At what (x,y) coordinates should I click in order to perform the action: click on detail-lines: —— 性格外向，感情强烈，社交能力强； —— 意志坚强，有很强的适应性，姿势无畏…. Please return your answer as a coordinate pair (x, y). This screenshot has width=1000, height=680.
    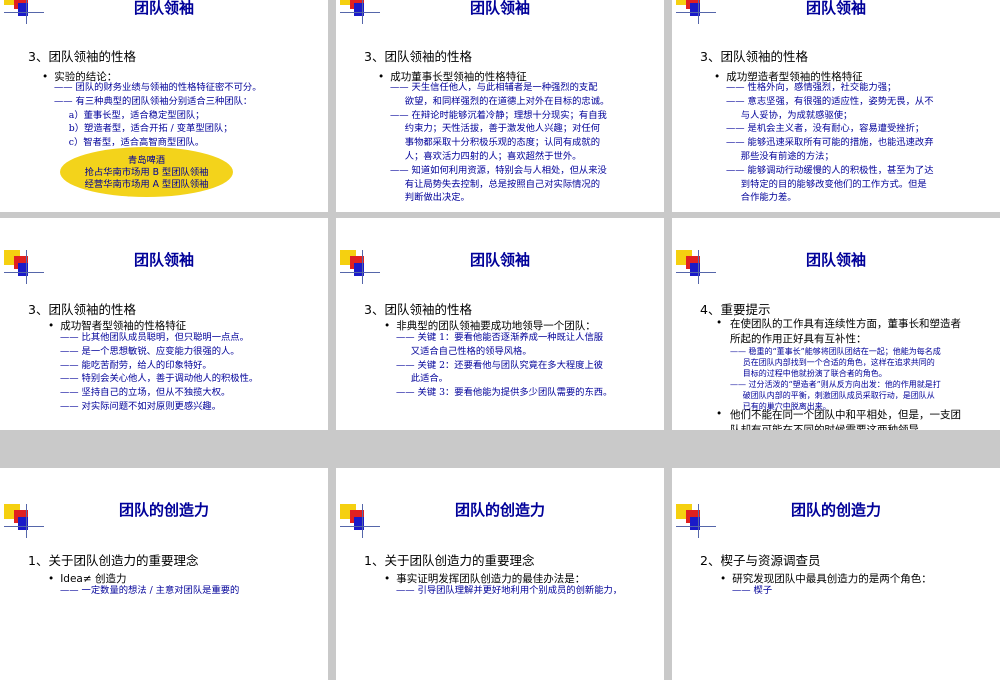
    Looking at the image, I should click on (830, 143).